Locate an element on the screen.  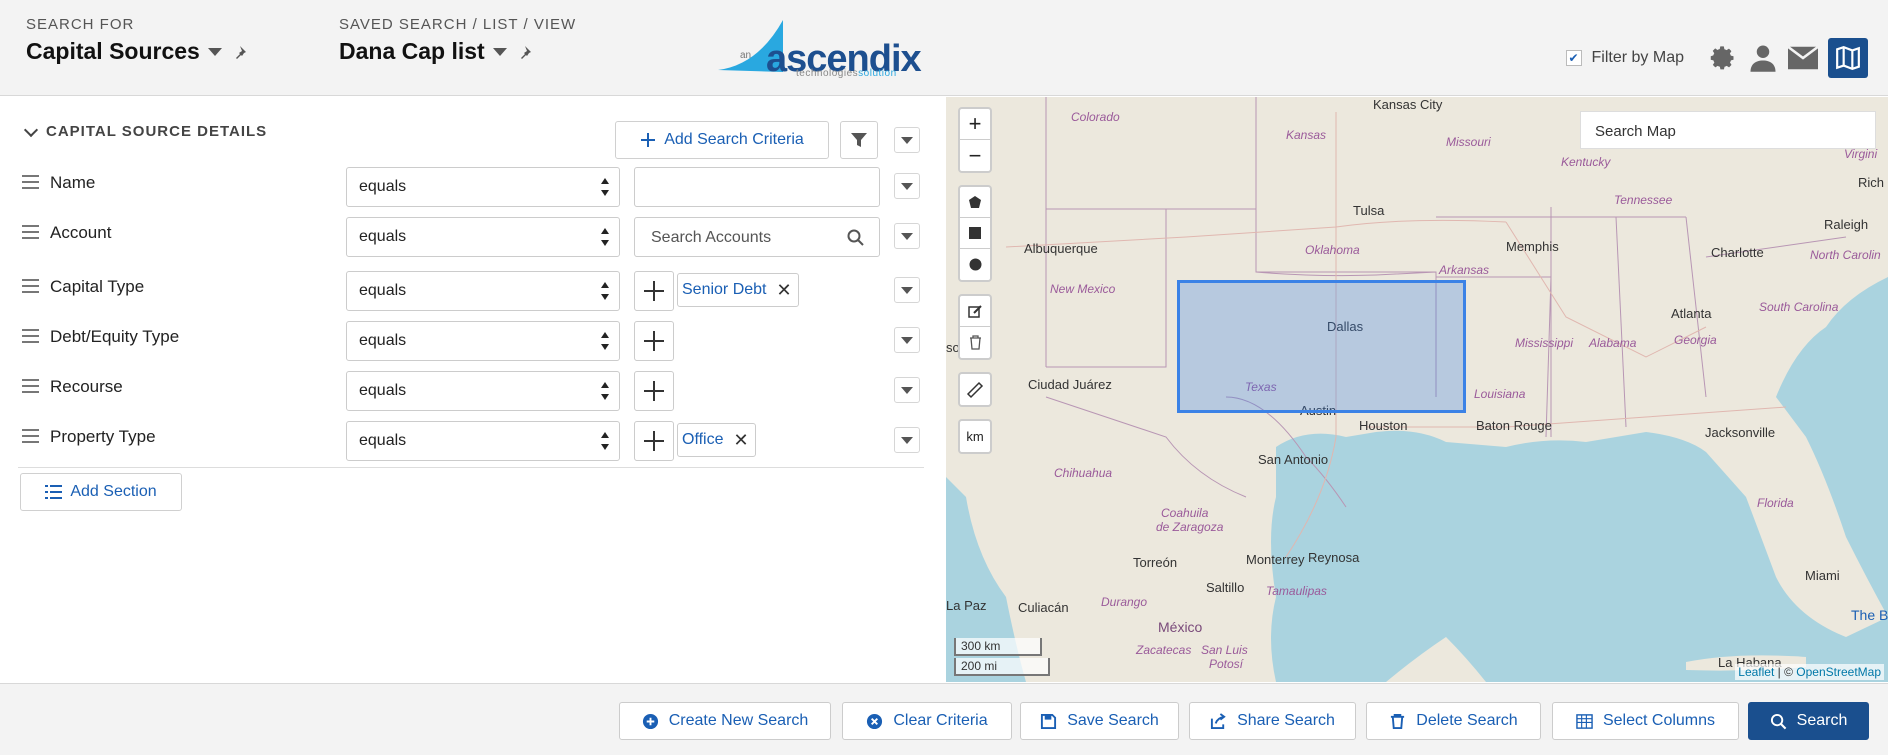
map-toggle-icon is located at coordinates (1848, 58).